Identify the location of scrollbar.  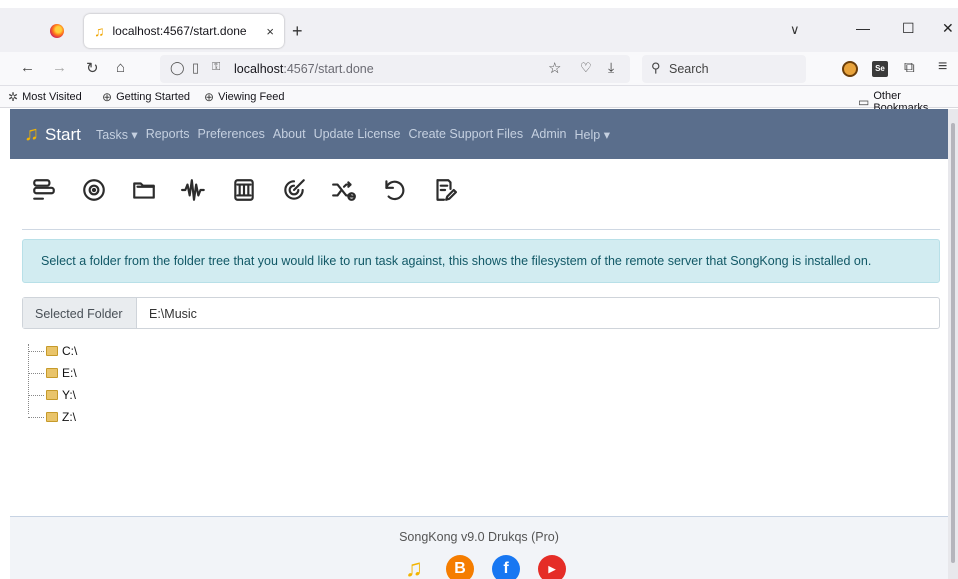
(953, 344).